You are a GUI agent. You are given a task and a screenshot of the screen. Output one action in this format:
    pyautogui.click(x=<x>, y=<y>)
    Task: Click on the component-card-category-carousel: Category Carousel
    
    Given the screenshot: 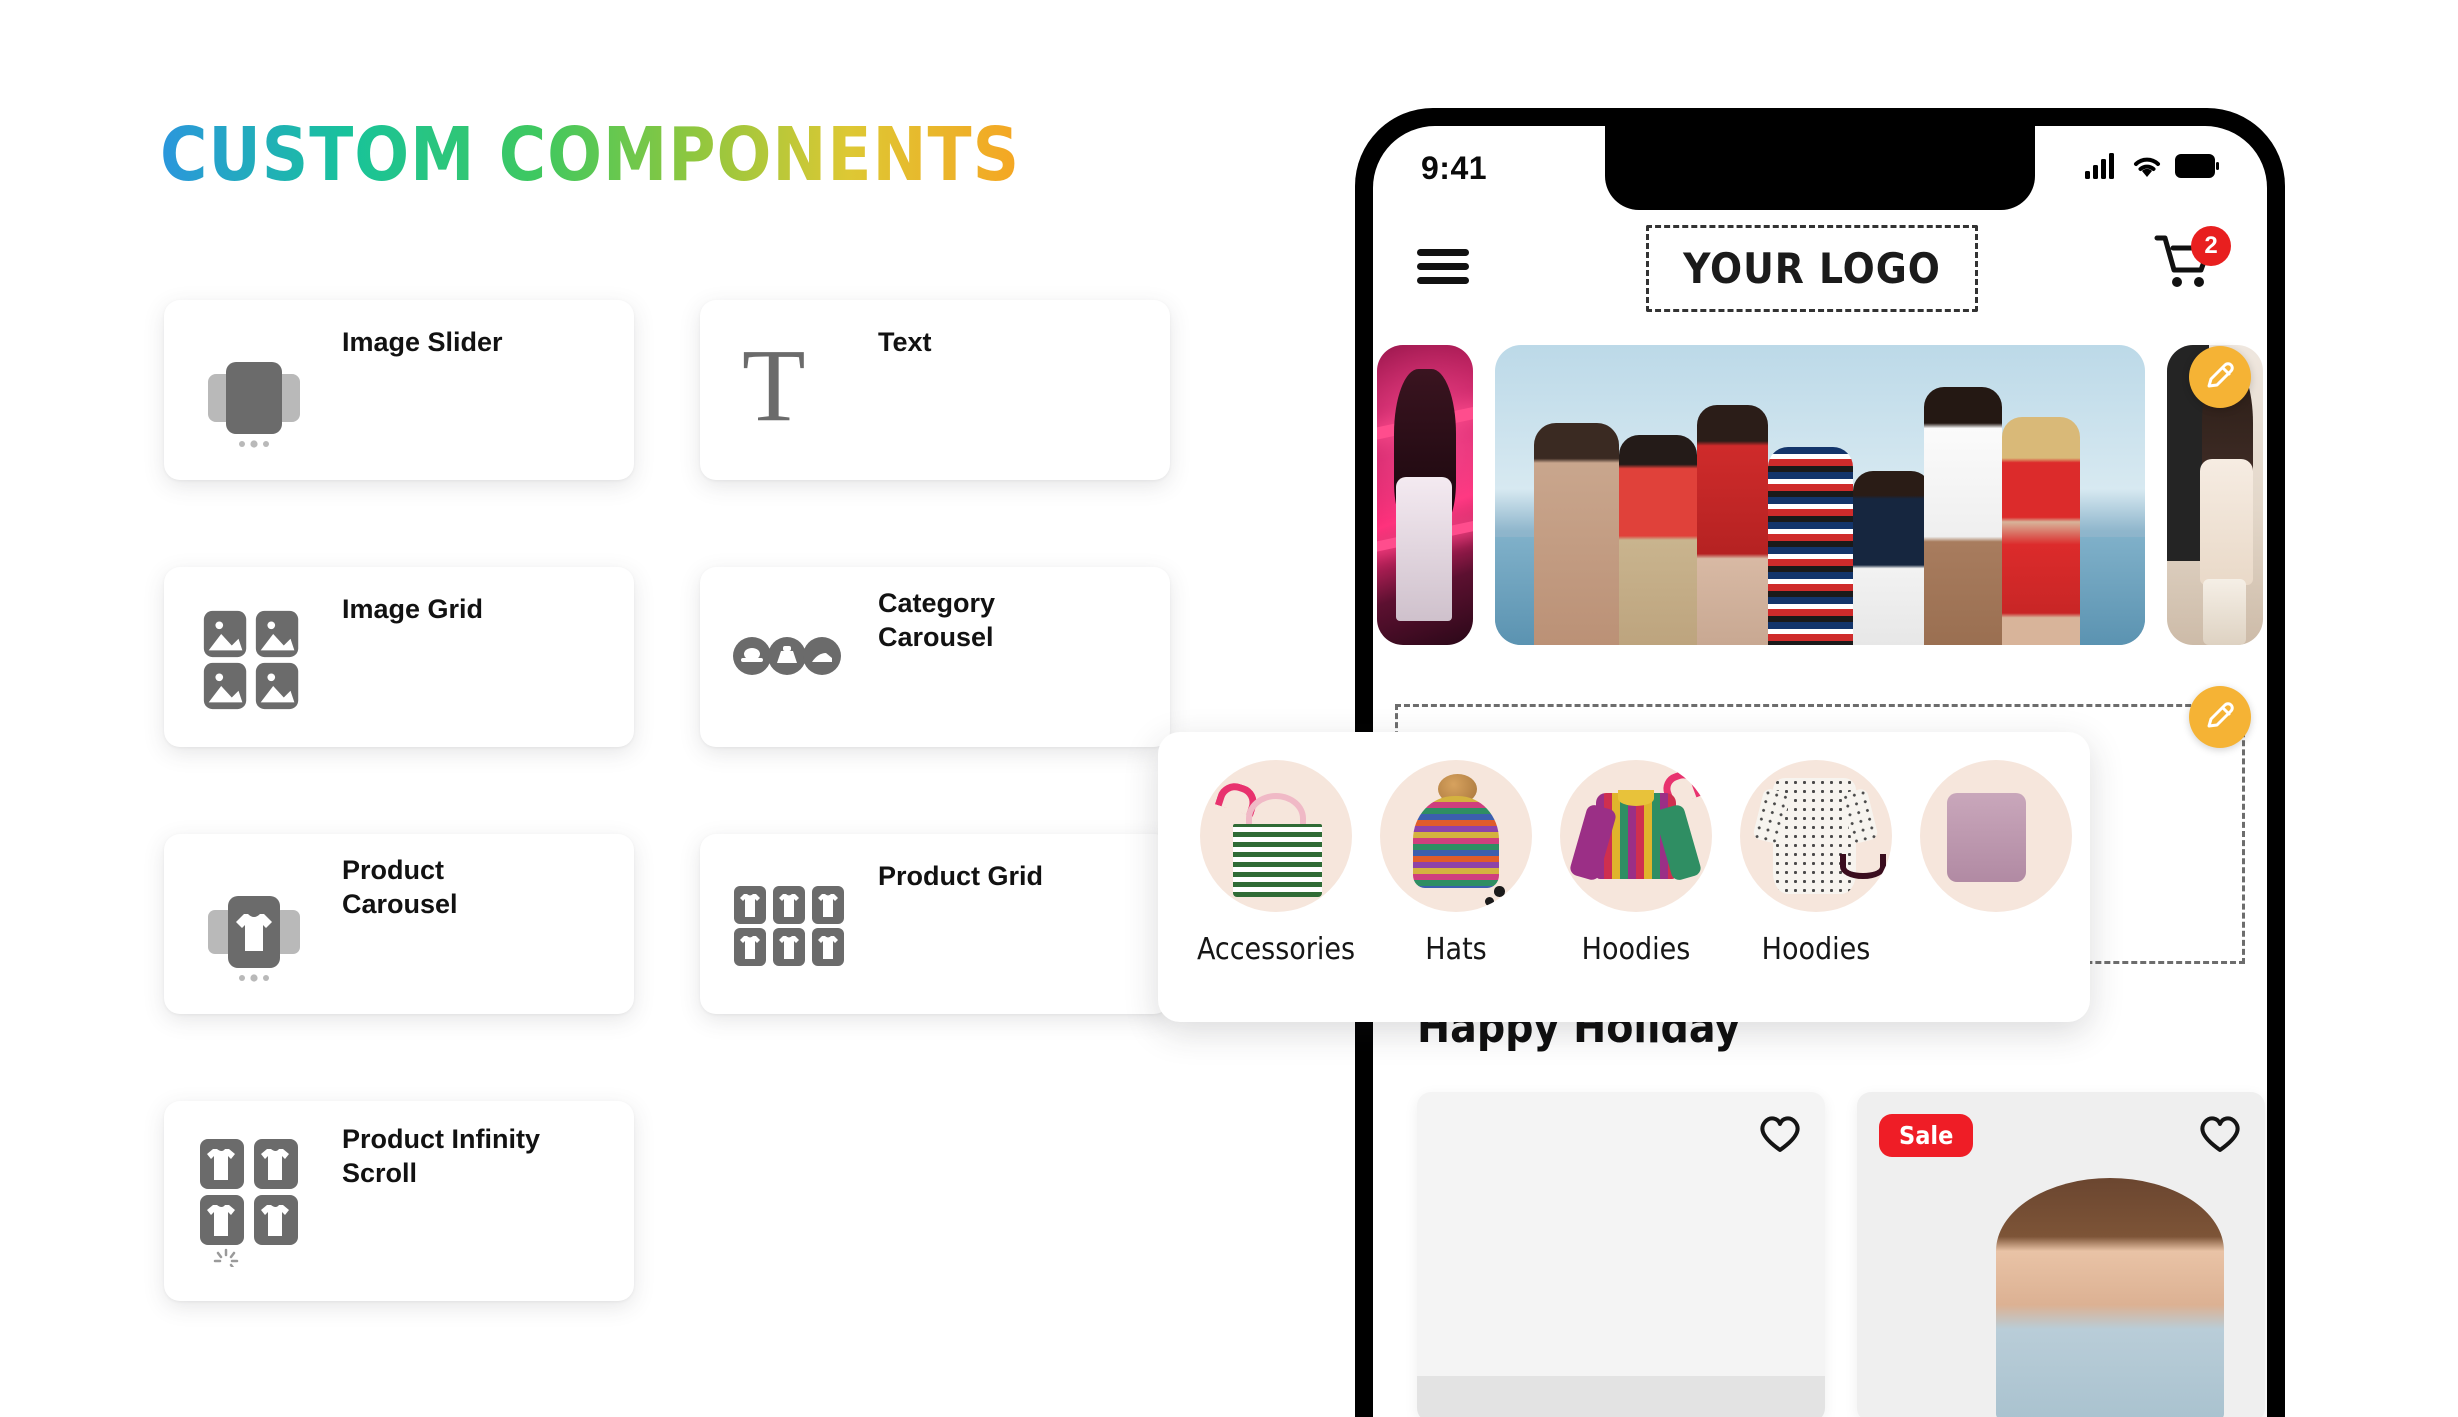 What is the action you would take?
    pyautogui.click(x=935, y=657)
    